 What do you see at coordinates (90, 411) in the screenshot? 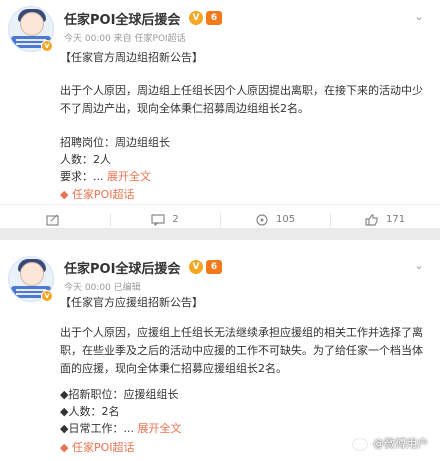
I see `field-count: ◆人数：2名` at bounding box center [90, 411].